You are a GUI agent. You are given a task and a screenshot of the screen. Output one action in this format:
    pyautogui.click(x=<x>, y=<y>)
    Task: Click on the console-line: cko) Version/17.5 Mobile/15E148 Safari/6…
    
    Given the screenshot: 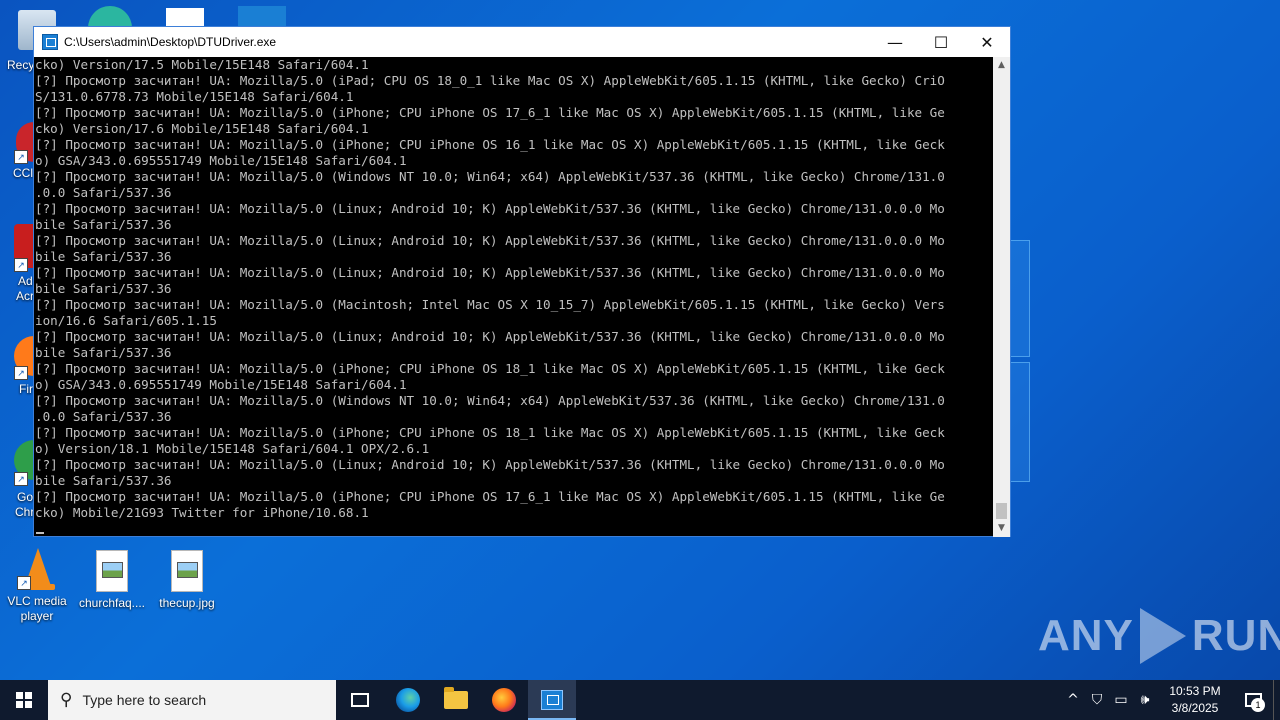 What is the action you would take?
    pyautogui.click(x=202, y=64)
    